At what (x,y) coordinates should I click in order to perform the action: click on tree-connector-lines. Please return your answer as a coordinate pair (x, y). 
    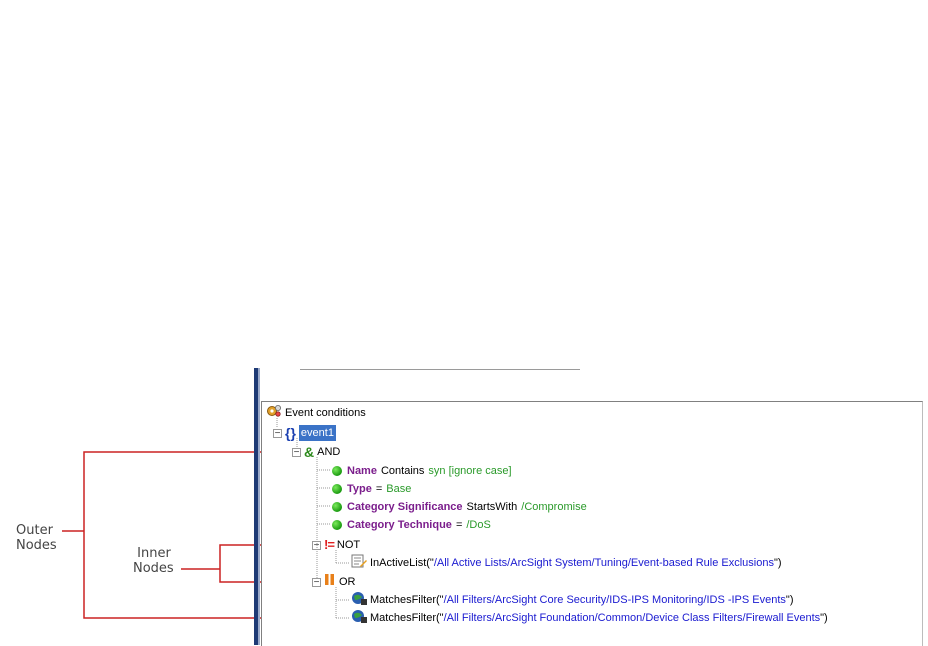
    Looking at the image, I should click on (313, 518).